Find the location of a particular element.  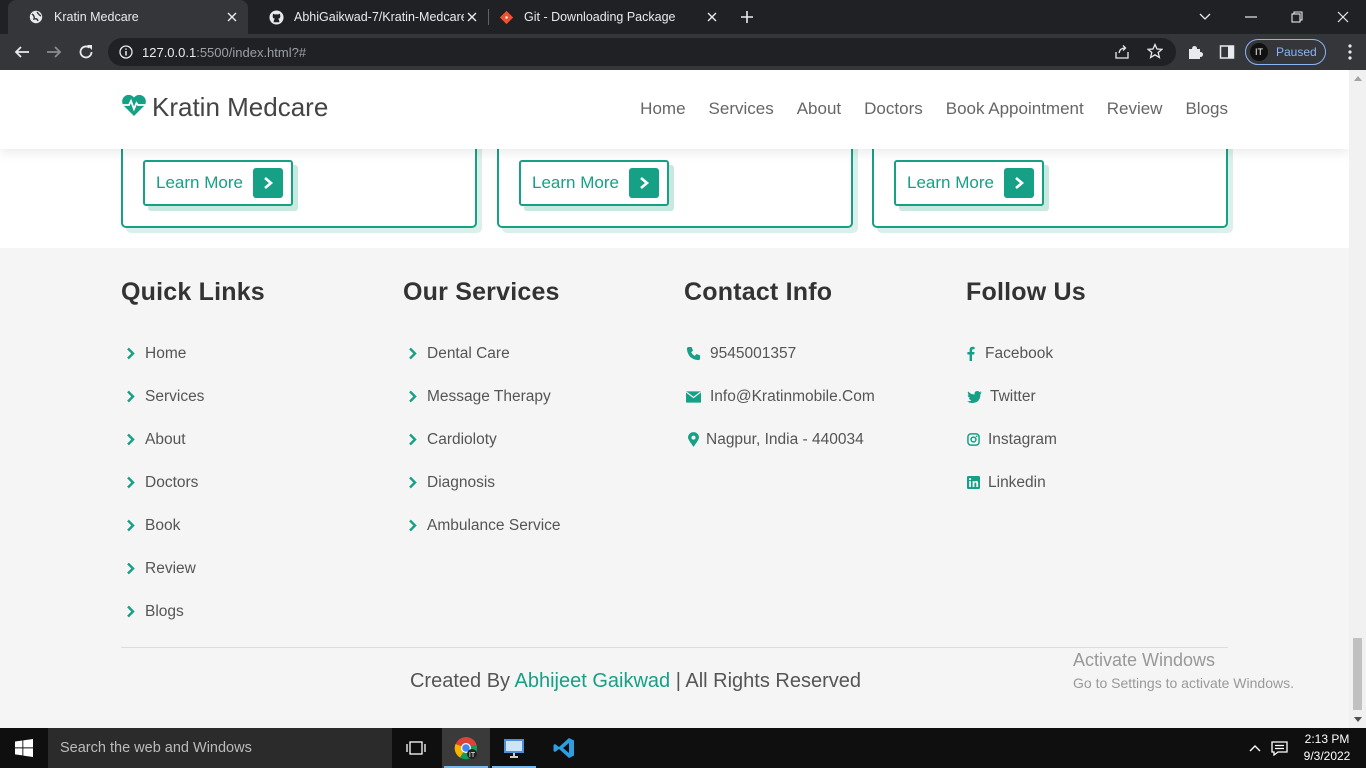

tab-kratin-medcare: Kratin Medcare is located at coordinates (128, 17).